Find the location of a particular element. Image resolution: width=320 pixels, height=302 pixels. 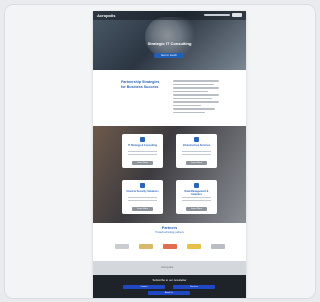

top-nav: Acropolis is located at coordinates (169, 15).